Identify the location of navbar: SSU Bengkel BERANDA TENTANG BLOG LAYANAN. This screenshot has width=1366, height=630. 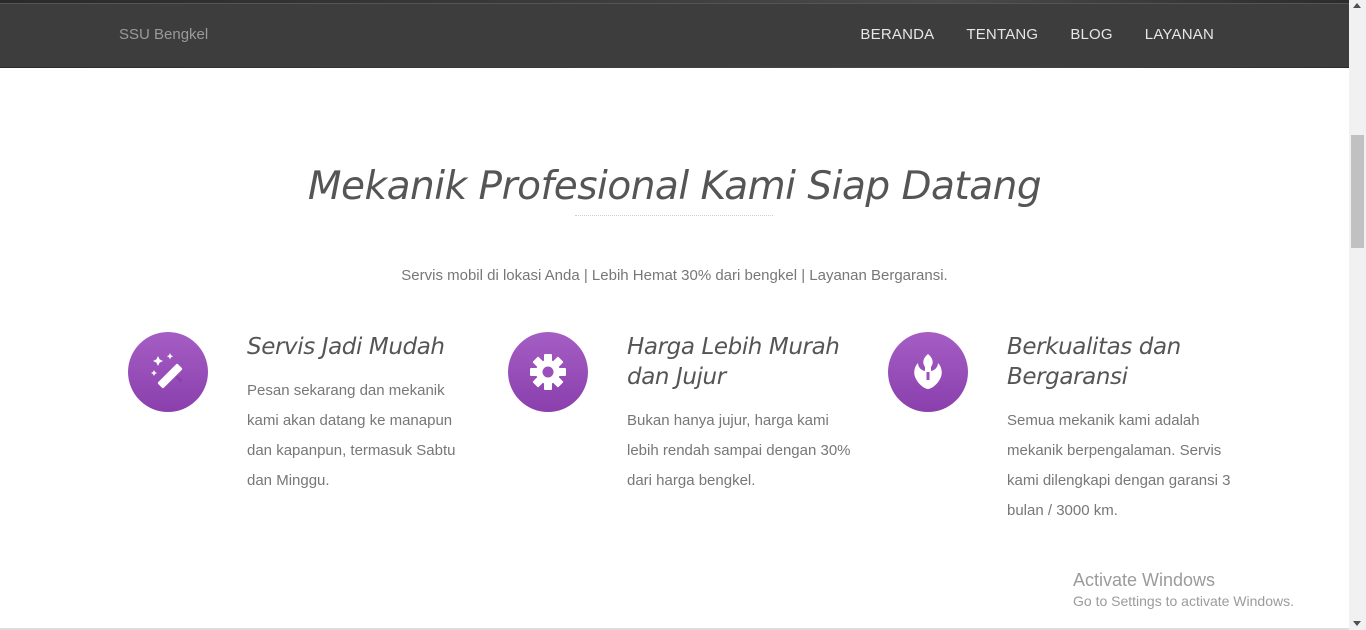
(674, 35).